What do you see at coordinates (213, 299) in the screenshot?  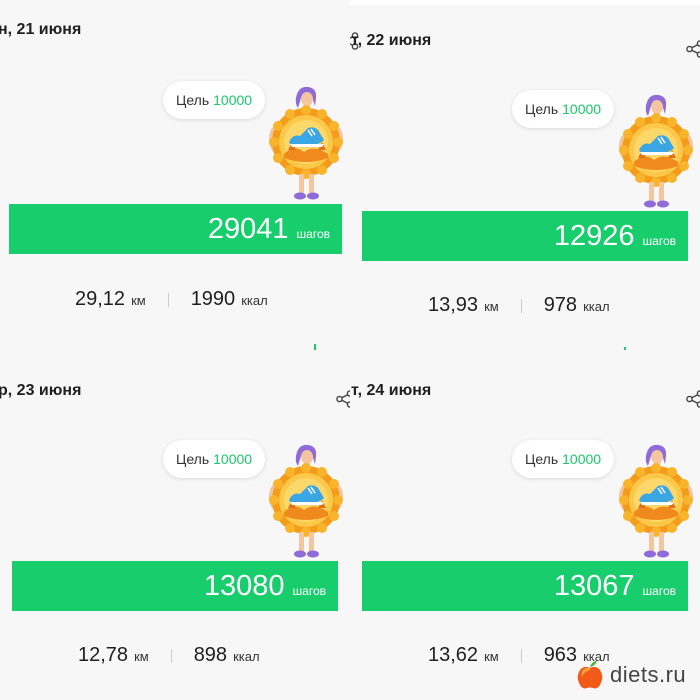 I see `calories-value: 1990` at bounding box center [213, 299].